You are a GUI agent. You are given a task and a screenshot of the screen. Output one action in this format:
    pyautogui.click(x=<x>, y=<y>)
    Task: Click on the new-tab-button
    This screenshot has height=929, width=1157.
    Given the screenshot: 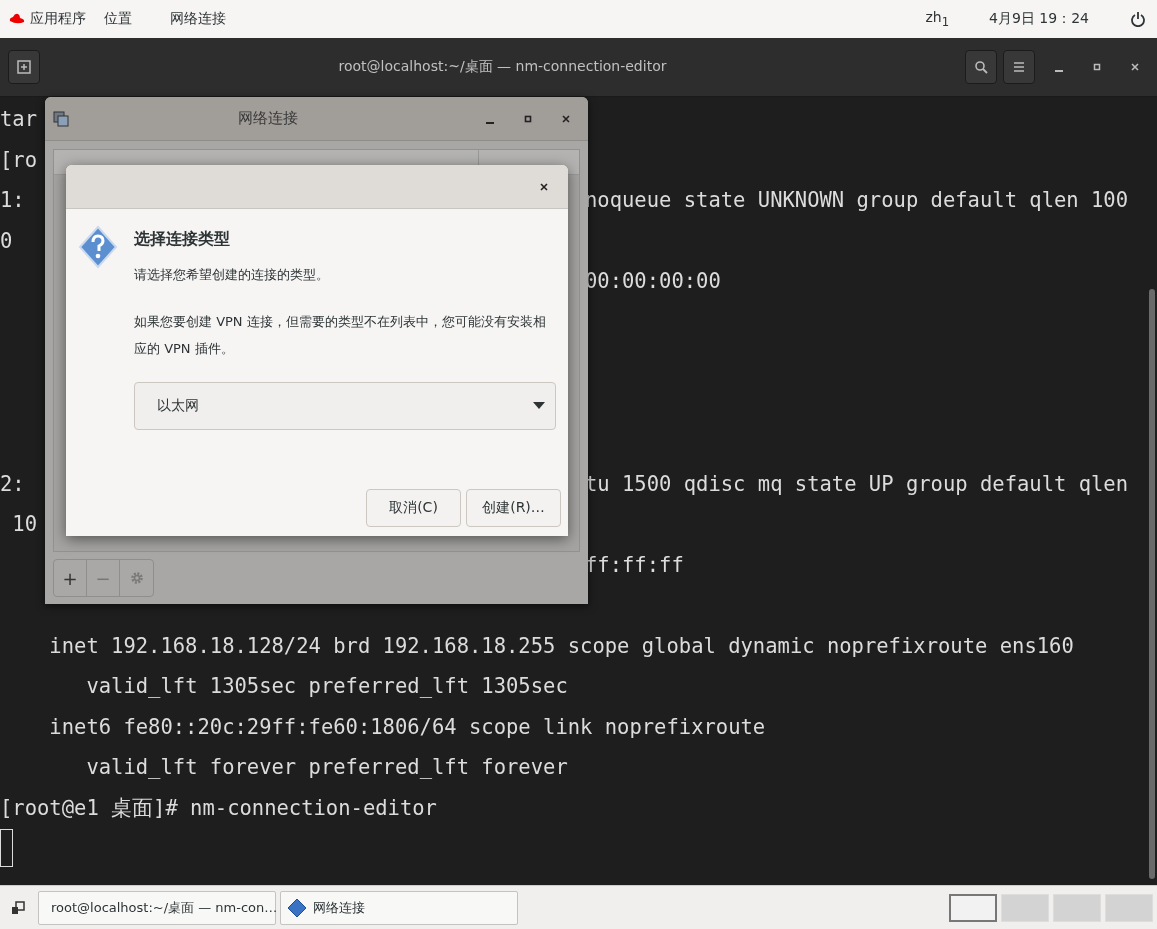 What is the action you would take?
    pyautogui.click(x=24, y=67)
    